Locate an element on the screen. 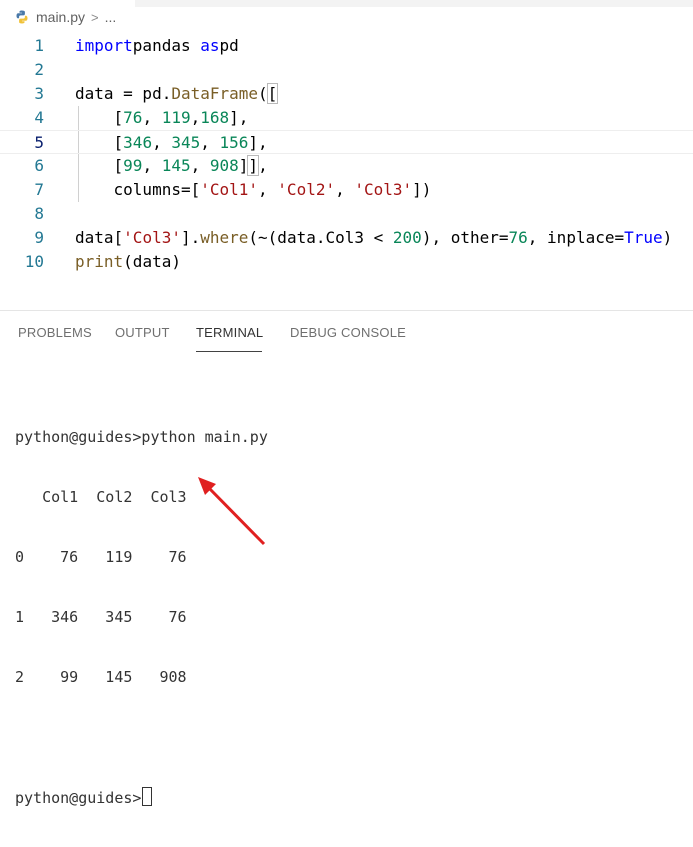  terminal-line: 2 99 145 908 is located at coordinates (101, 677).